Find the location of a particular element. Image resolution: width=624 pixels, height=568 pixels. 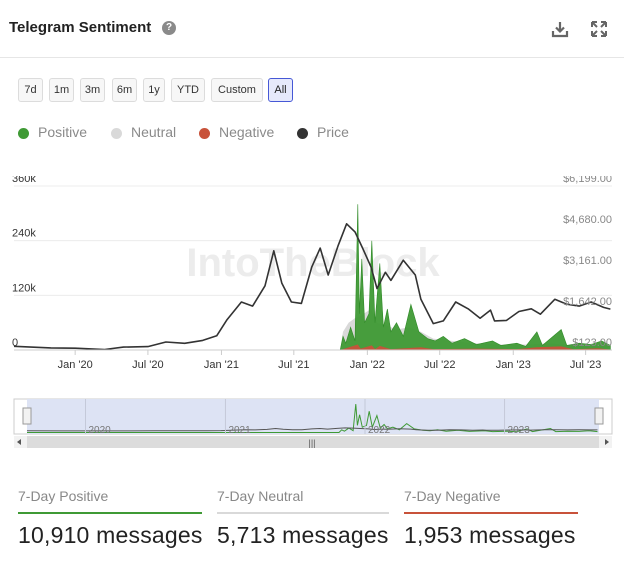

legend-dot-negative is located at coordinates (204, 133).